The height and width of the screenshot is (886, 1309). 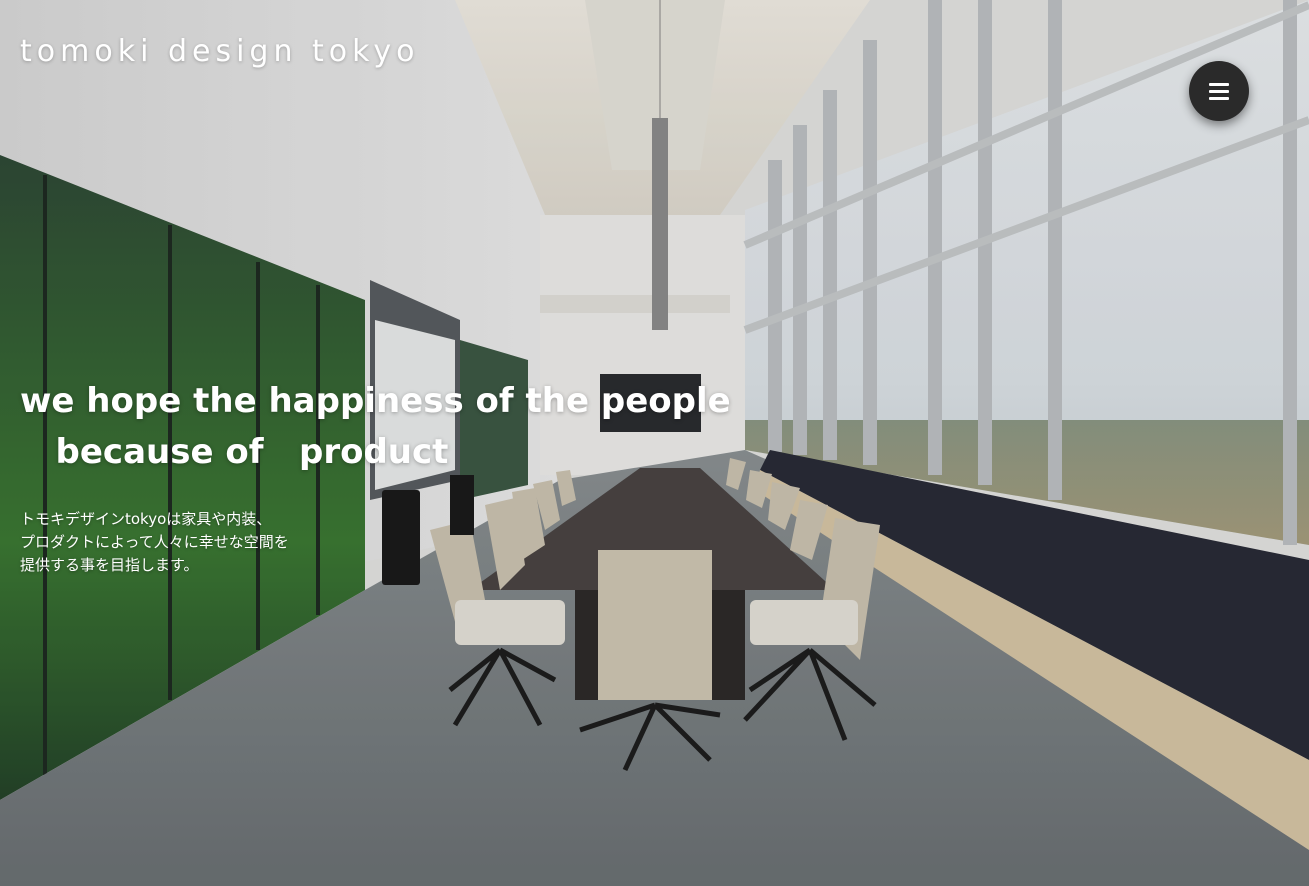 I want to click on headline-line-2: because of product, so click(x=234, y=452).